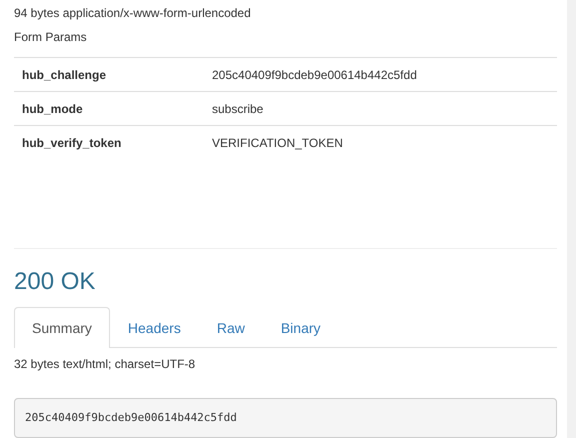  What do you see at coordinates (51, 37) in the screenshot?
I see `section-title: Form Params` at bounding box center [51, 37].